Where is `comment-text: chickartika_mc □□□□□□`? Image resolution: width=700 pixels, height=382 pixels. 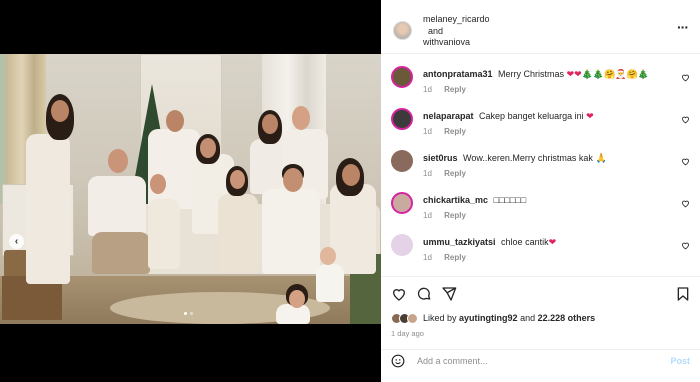
comment-text: chickartika_mc □□□□□□ is located at coordinates (548, 200).